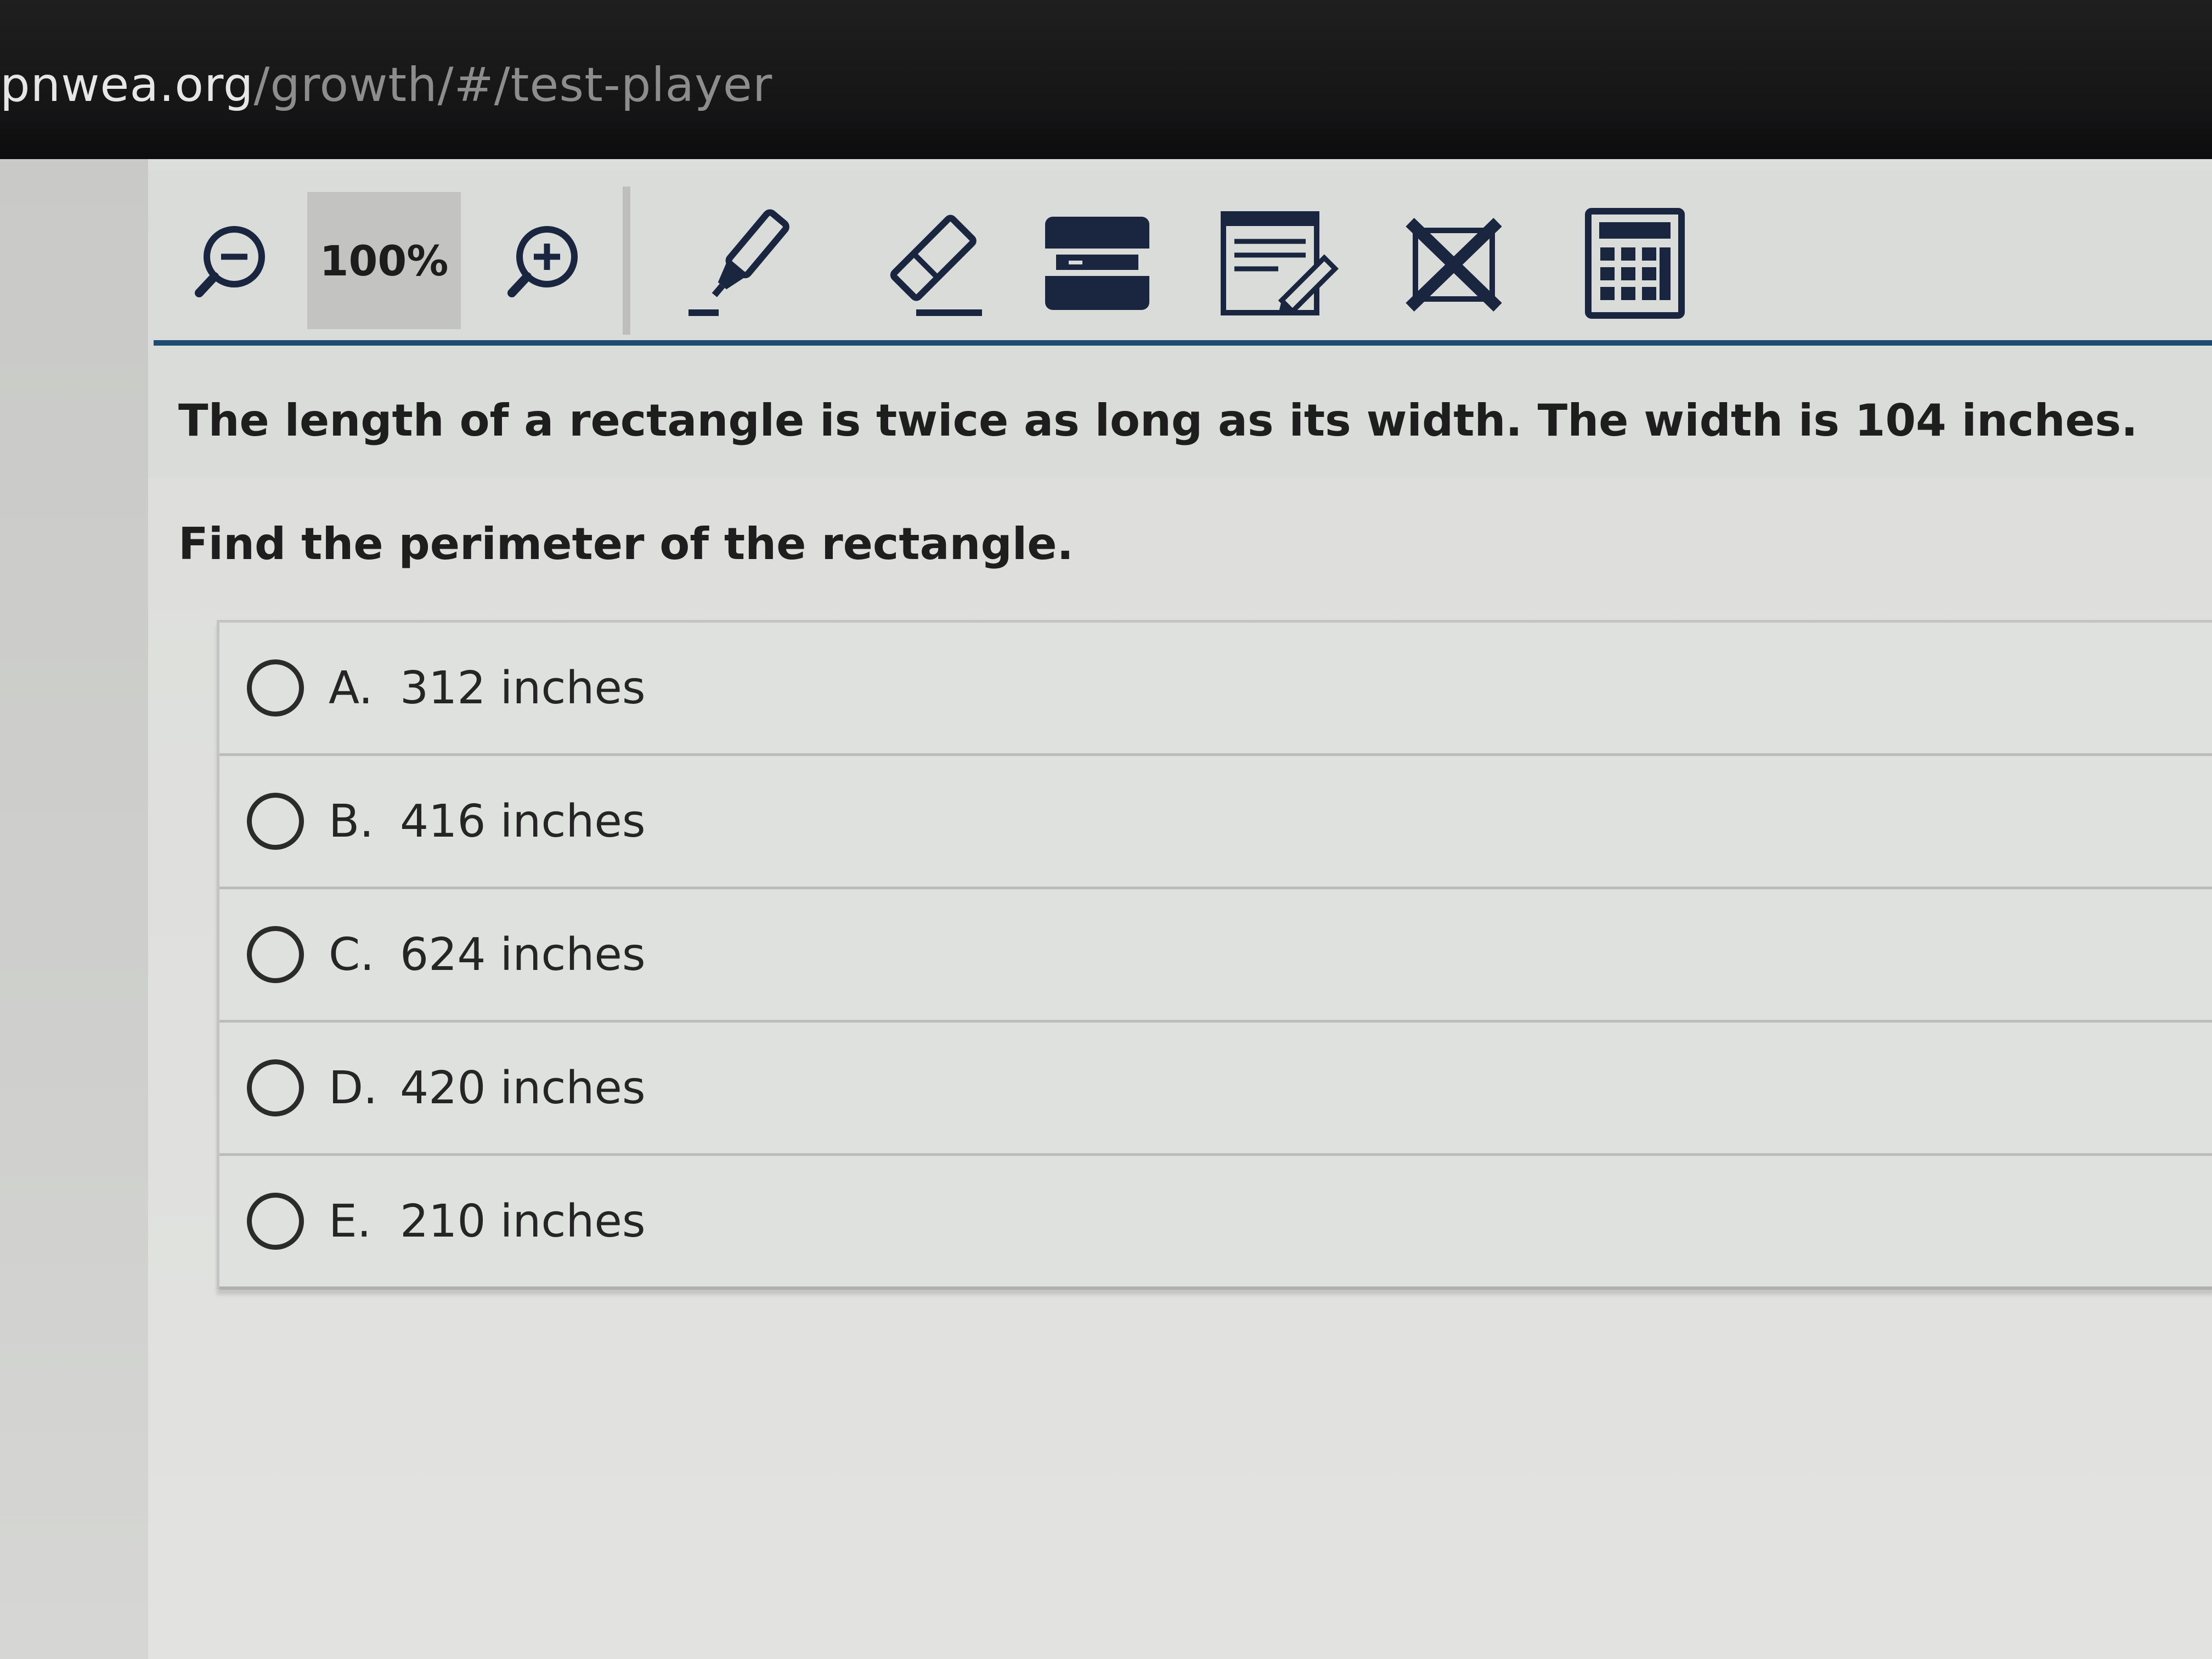  I want to click on choice-text: 420 inches, so click(523, 1088).